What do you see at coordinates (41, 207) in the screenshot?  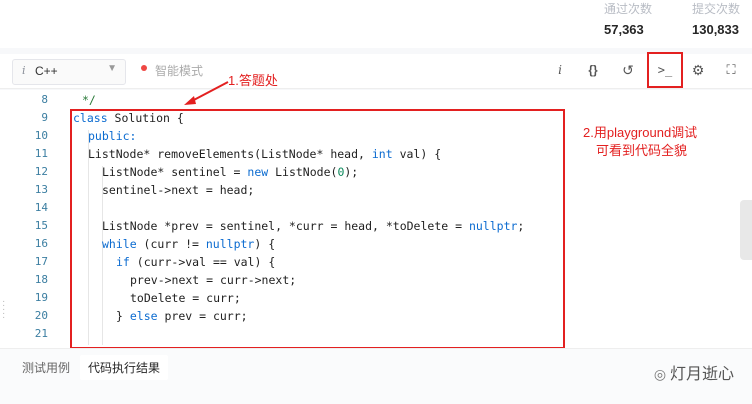 I see `line-number: 14` at bounding box center [41, 207].